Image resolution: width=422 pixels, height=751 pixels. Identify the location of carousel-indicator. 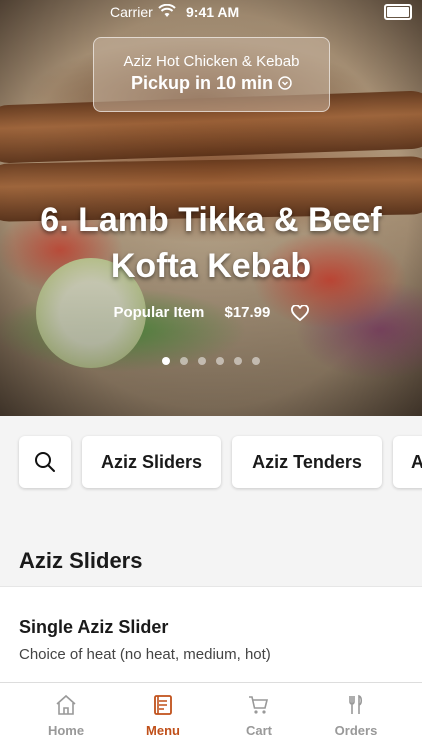
(211, 361).